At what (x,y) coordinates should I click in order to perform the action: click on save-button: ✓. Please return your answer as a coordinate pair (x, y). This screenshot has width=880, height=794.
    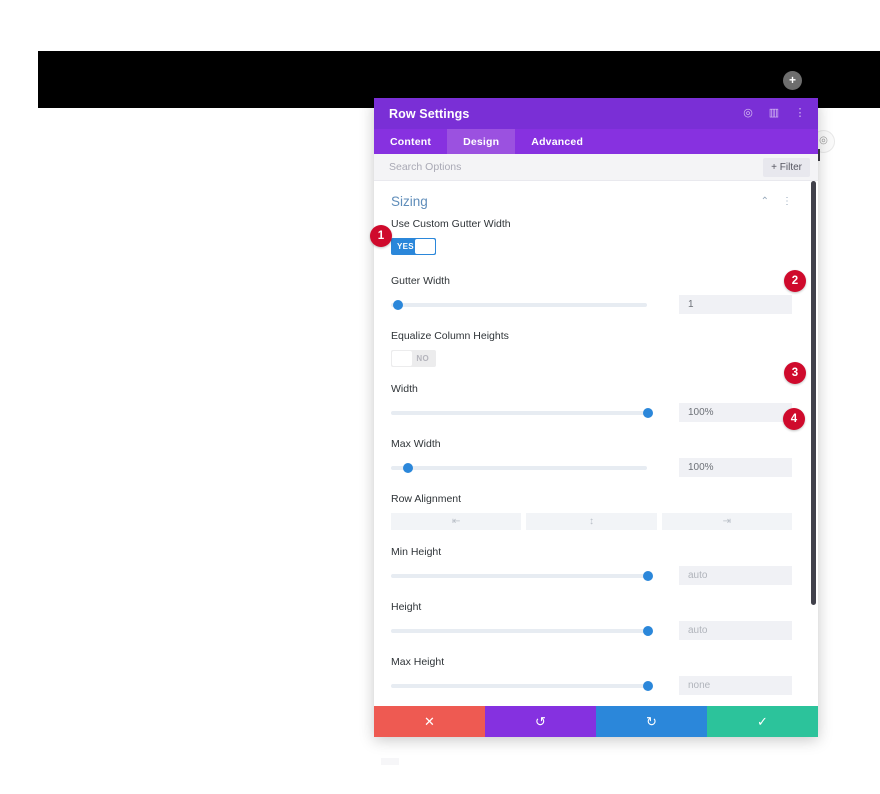
    Looking at the image, I should click on (762, 721).